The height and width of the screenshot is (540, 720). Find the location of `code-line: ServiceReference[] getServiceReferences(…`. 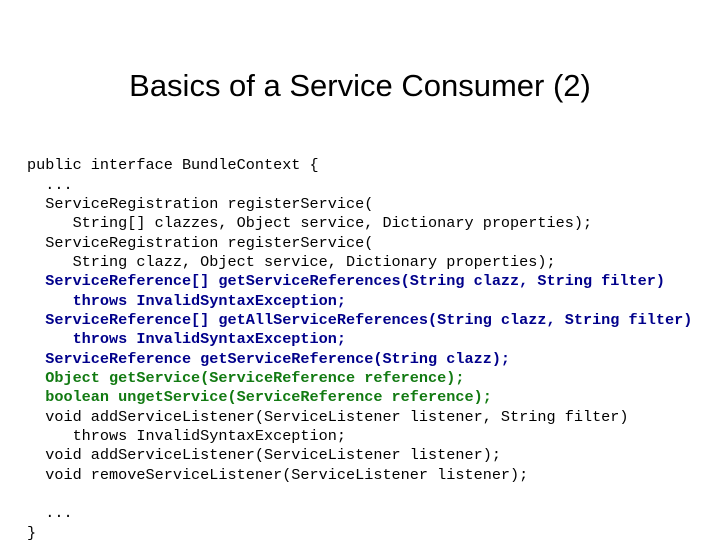

code-line: ServiceReference[] getServiceReferences(… is located at coordinates (346, 281).